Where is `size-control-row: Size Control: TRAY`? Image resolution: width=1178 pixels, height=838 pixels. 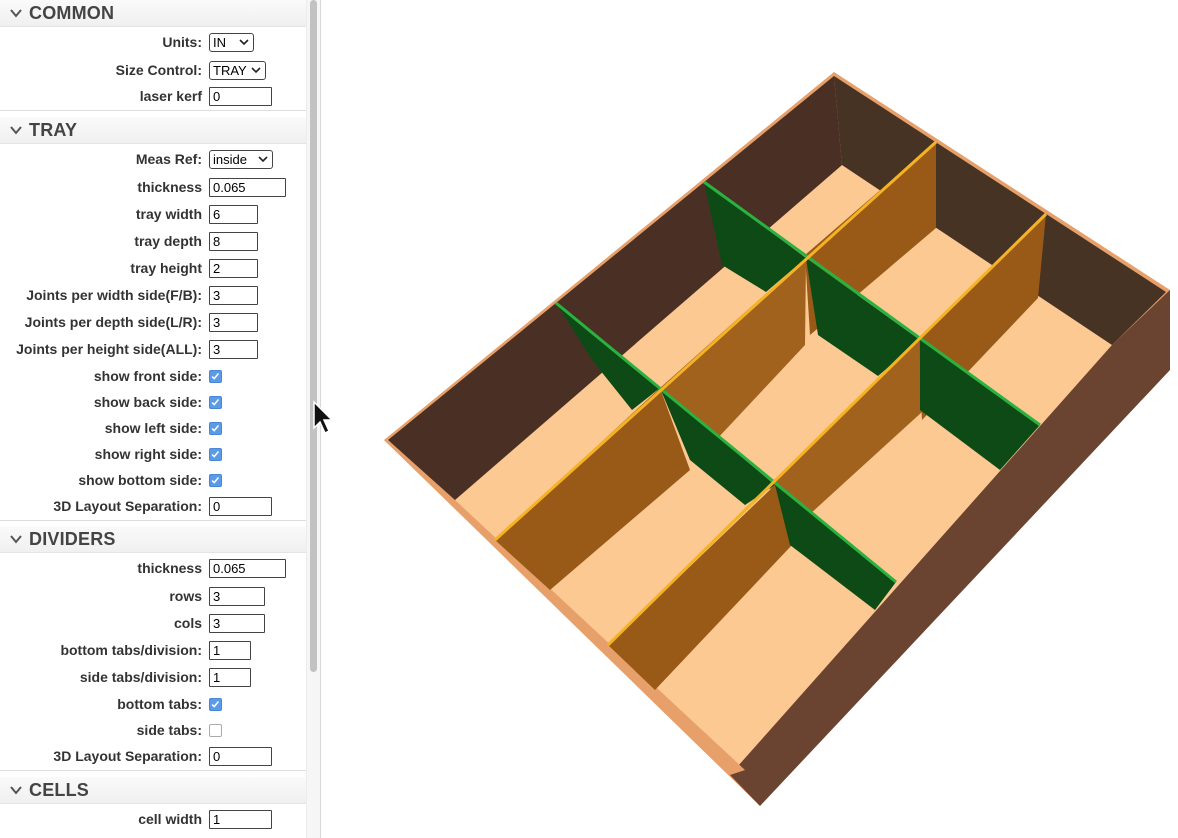
size-control-row: Size Control: TRAY is located at coordinates (153, 70).